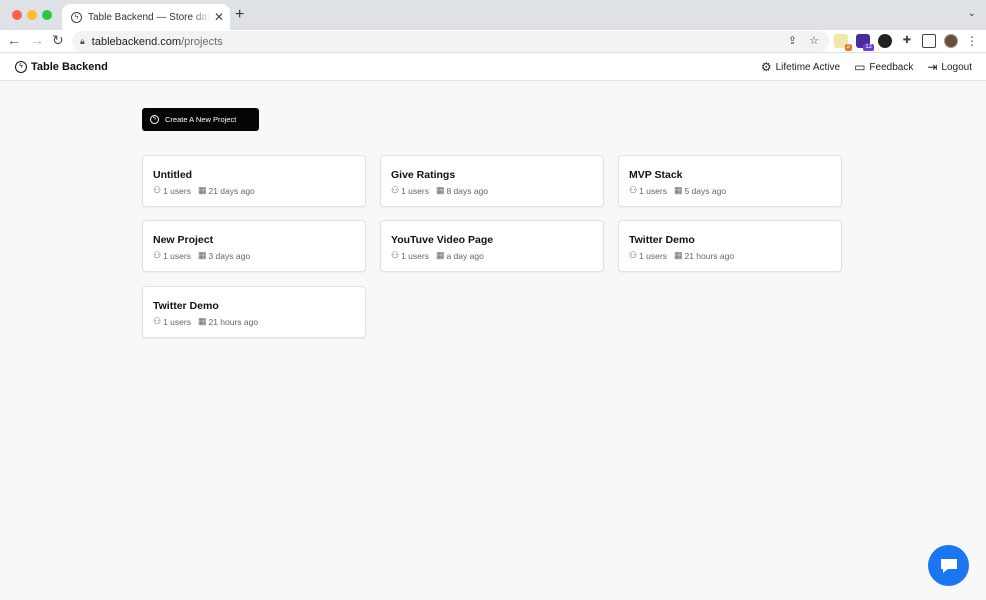 The width and height of the screenshot is (986, 600). What do you see at coordinates (219, 17) in the screenshot?
I see `close-icon: ✕` at bounding box center [219, 17].